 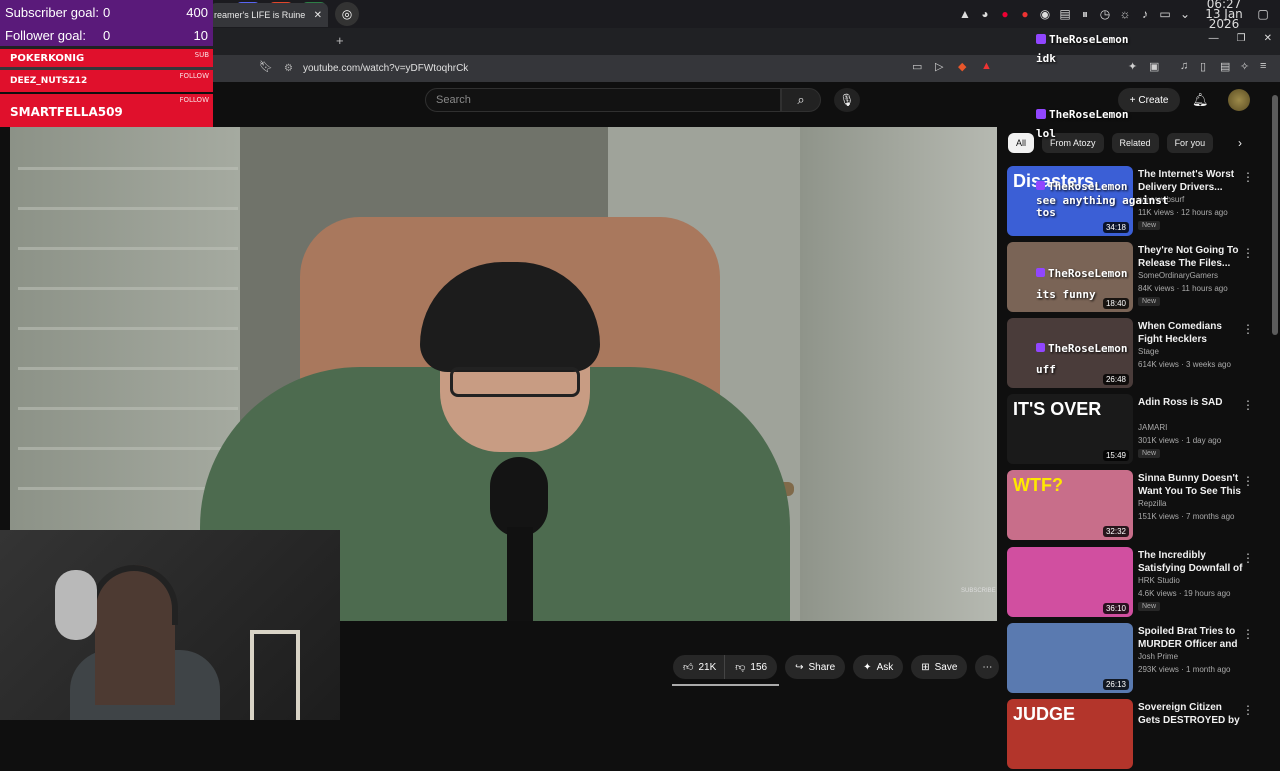 I want to click on duration-badge: 26:13, so click(x=1115, y=684).